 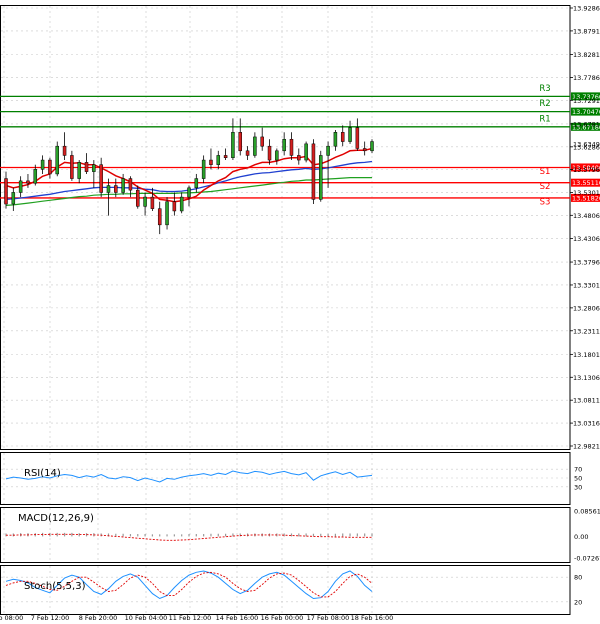 I want to click on price-tick-label: 13.08110, so click(x=586, y=401).